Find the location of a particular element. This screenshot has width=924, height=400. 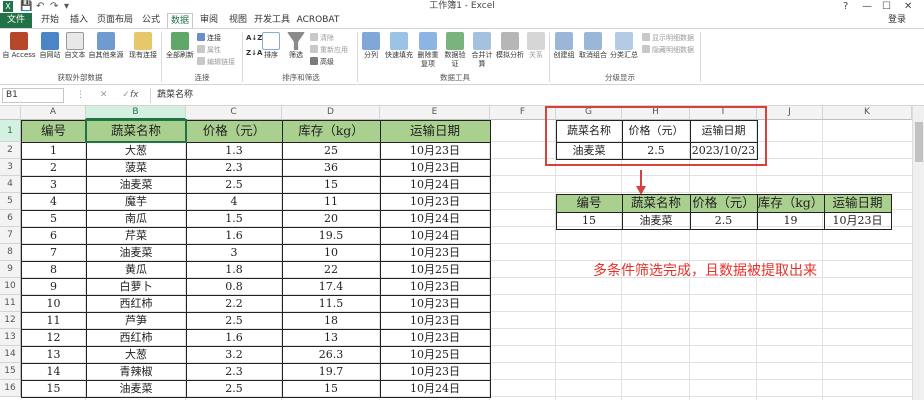

tab-page-layout: 页面布局 is located at coordinates (115, 20).